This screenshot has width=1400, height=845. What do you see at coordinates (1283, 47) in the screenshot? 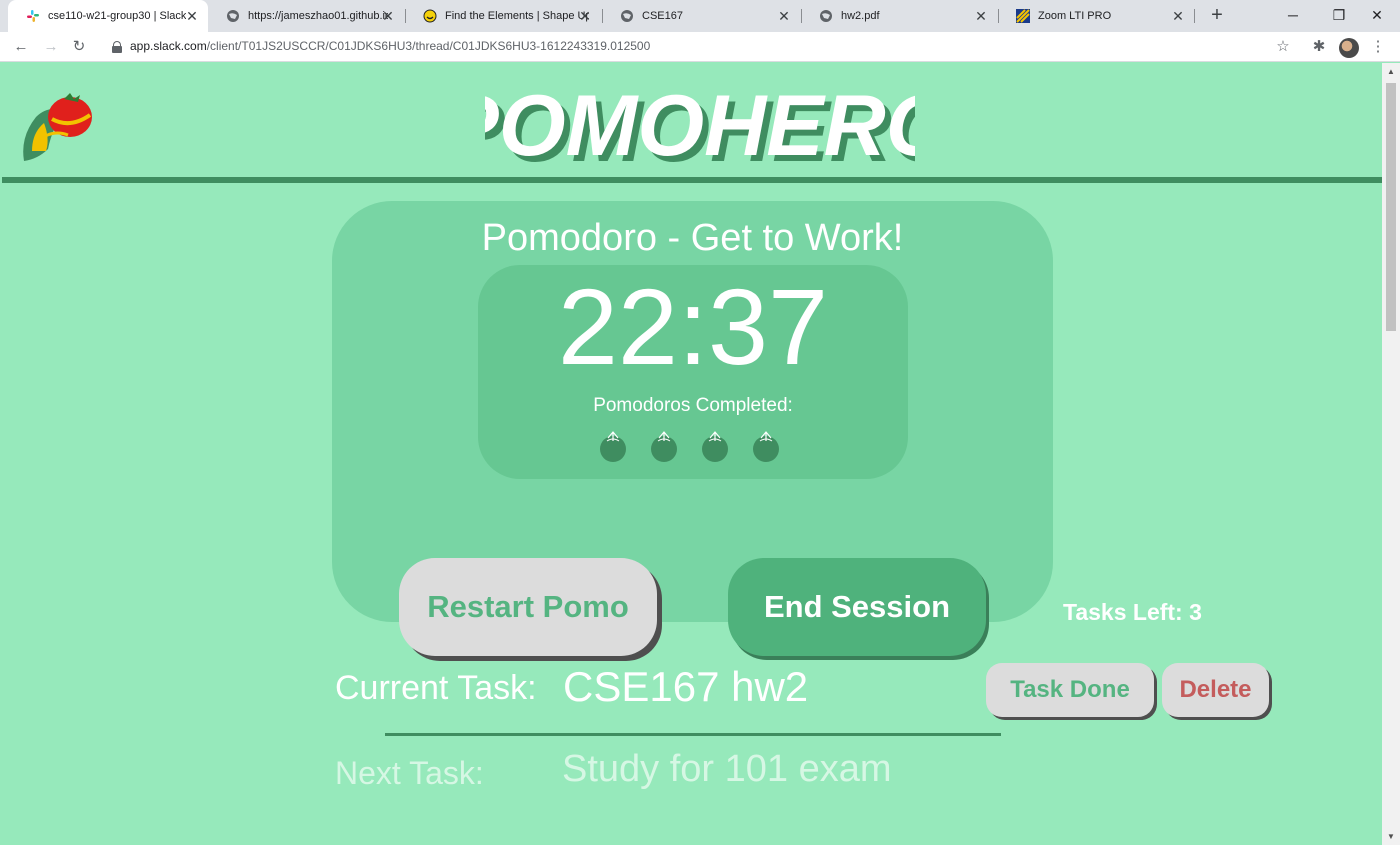
I see `bookmark-star-icon: ☆` at bounding box center [1283, 47].